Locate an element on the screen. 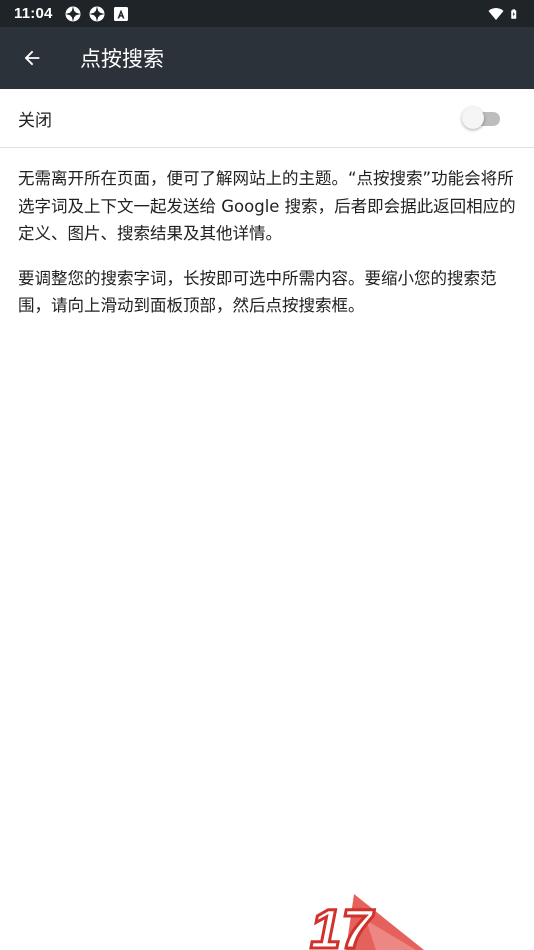 This screenshot has height=950, width=534. status-right-icons is located at coordinates (504, 14).